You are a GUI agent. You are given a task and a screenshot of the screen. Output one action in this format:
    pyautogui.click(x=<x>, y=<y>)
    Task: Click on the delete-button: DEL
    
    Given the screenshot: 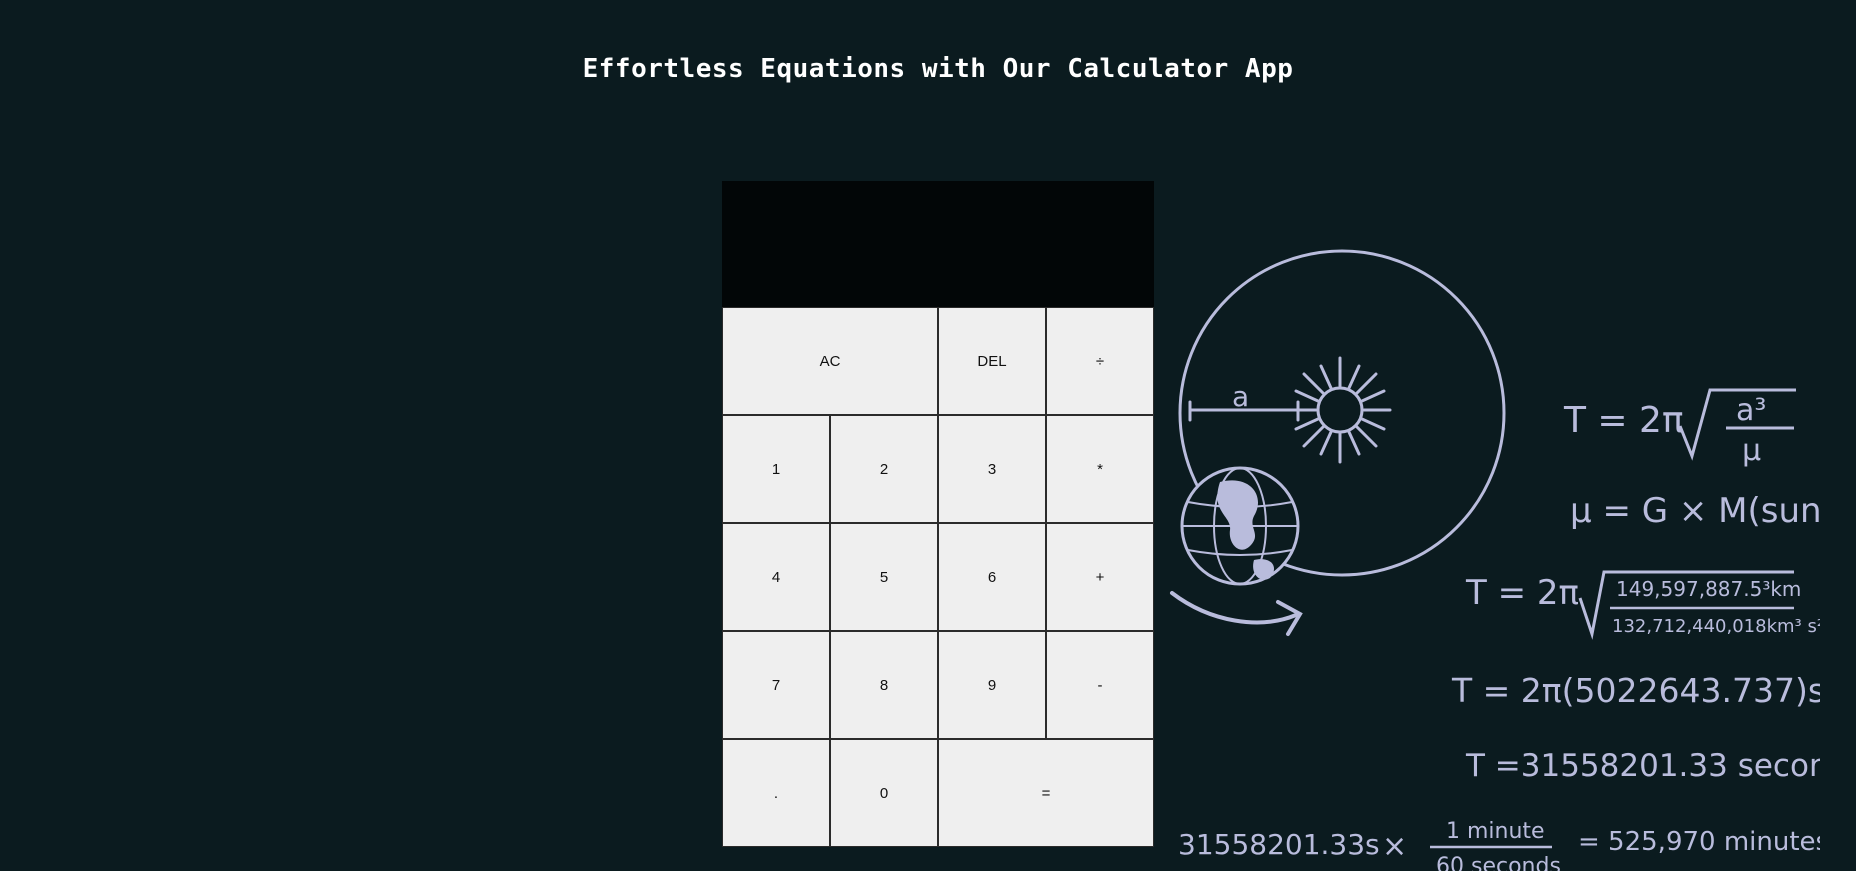 What is the action you would take?
    pyautogui.click(x=992, y=361)
    